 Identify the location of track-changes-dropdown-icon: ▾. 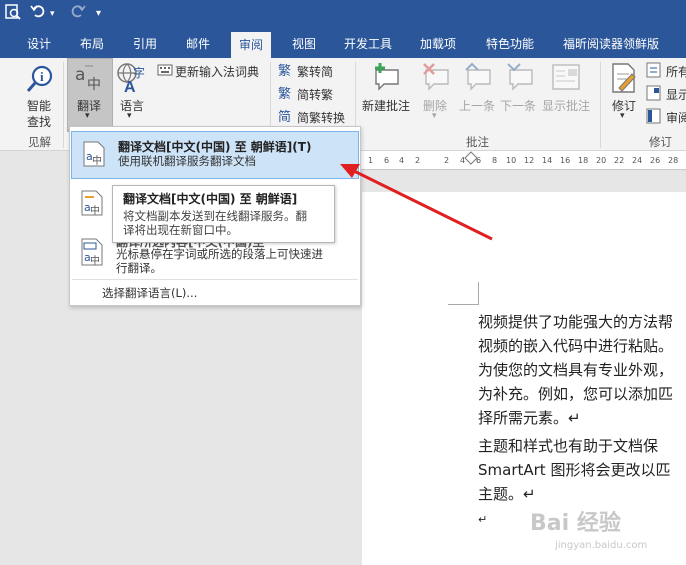
(622, 116).